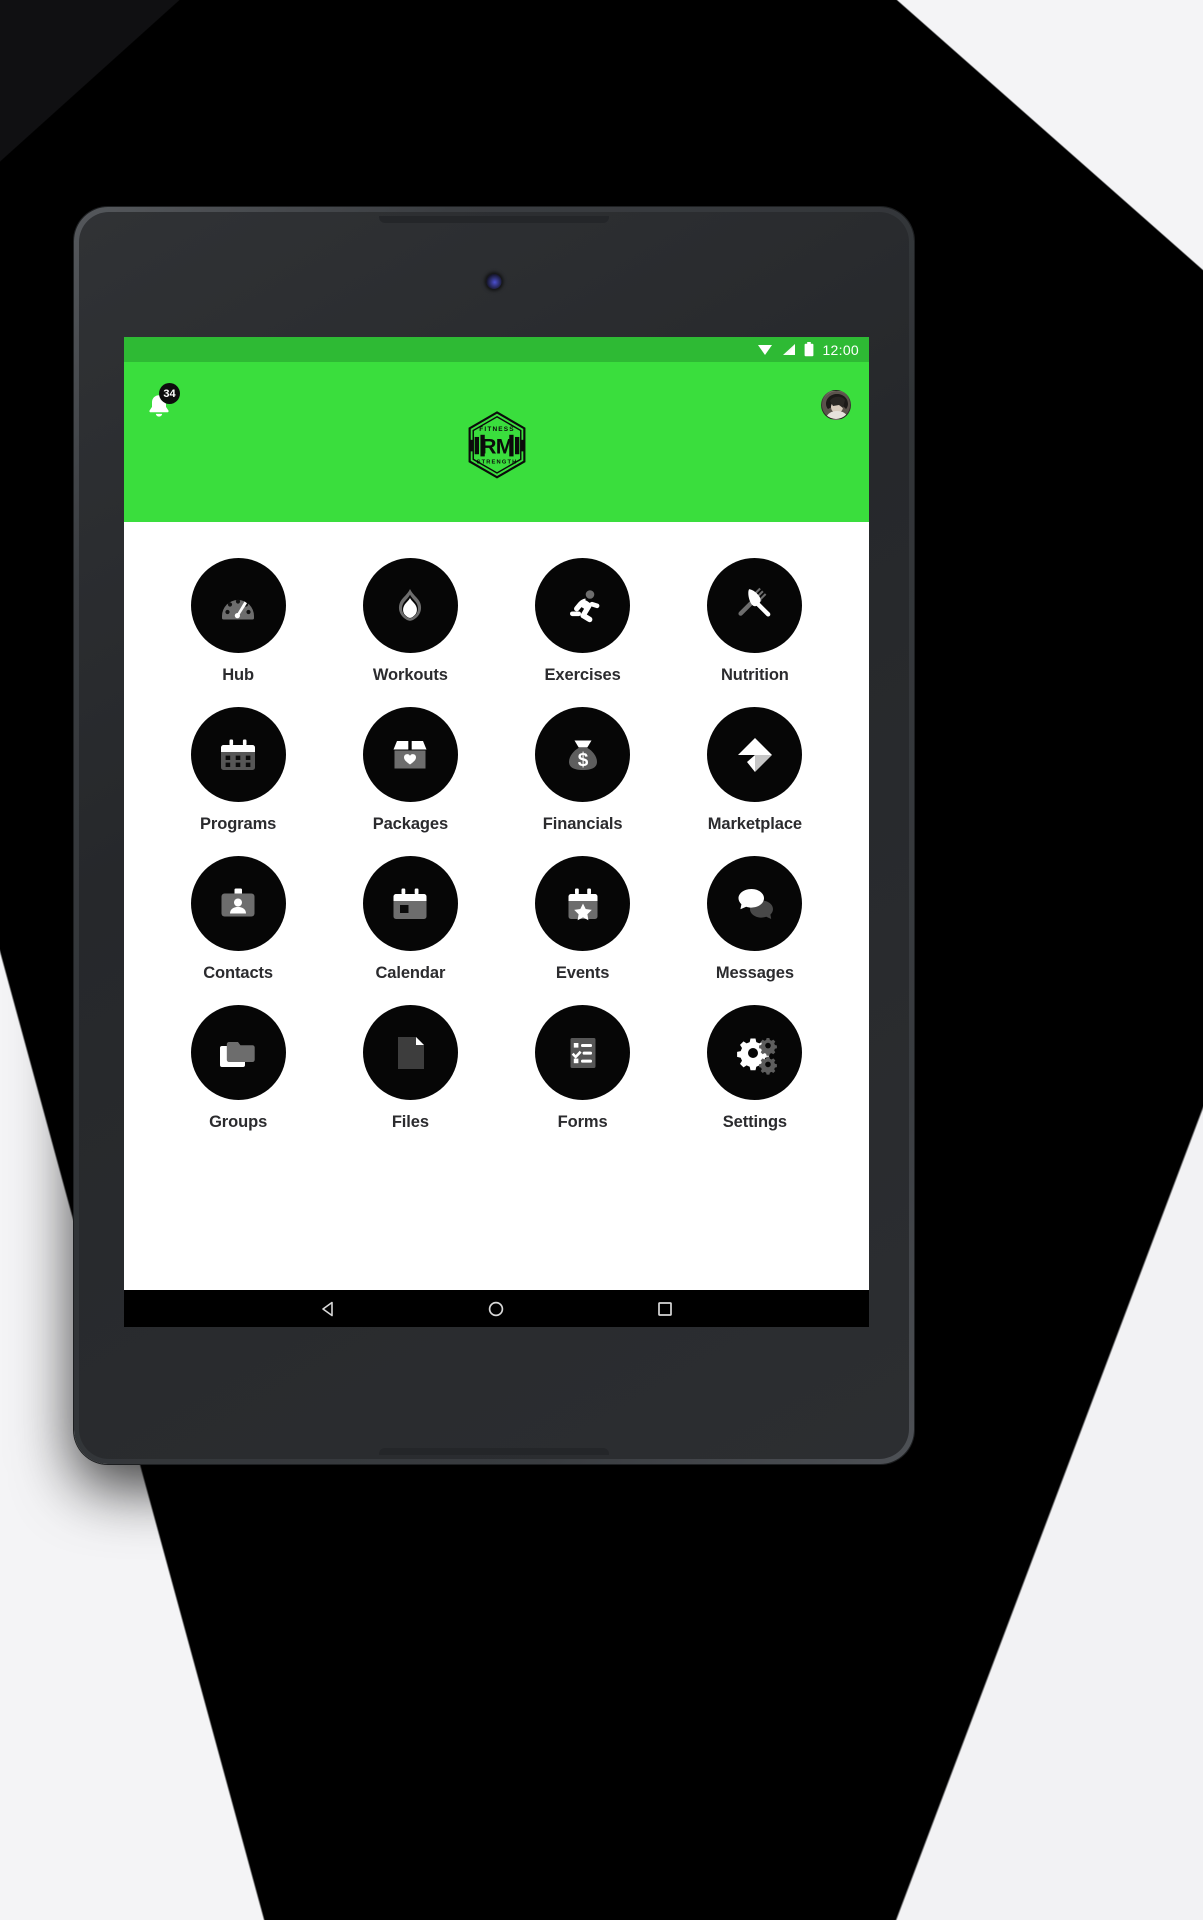 The height and width of the screenshot is (1920, 1203). I want to click on tile-label: Nutrition, so click(754, 675).